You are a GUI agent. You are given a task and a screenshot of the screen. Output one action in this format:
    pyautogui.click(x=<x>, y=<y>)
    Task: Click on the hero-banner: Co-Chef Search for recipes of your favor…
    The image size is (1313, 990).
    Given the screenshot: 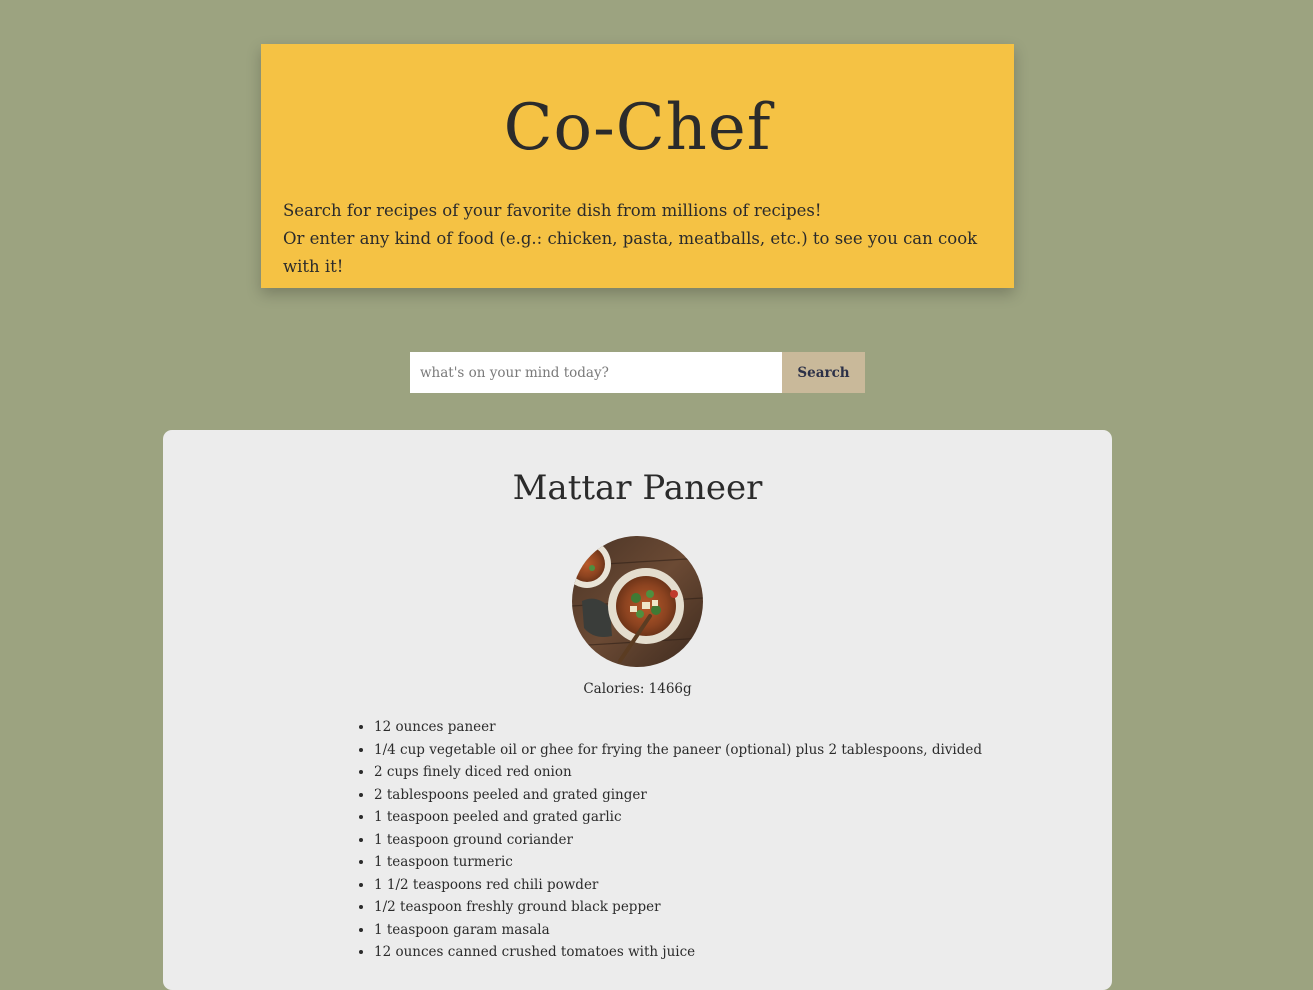 What is the action you would take?
    pyautogui.click(x=637, y=166)
    